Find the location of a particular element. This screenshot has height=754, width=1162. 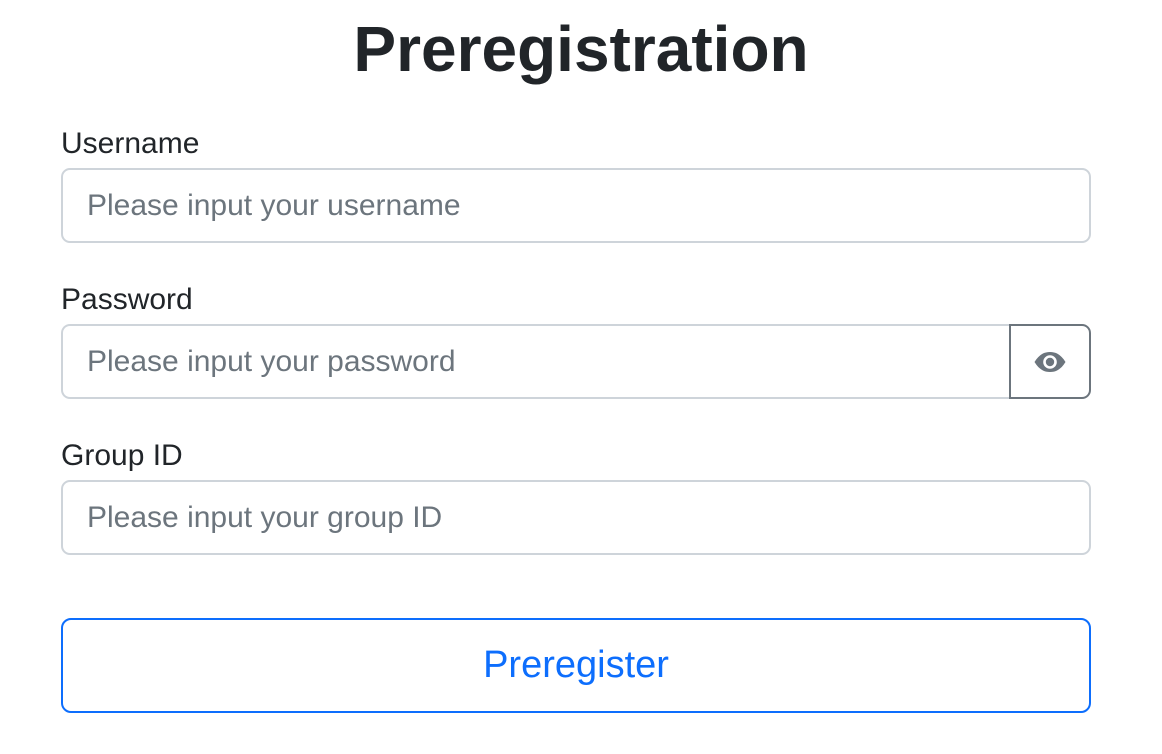

group-id-input is located at coordinates (576, 517).